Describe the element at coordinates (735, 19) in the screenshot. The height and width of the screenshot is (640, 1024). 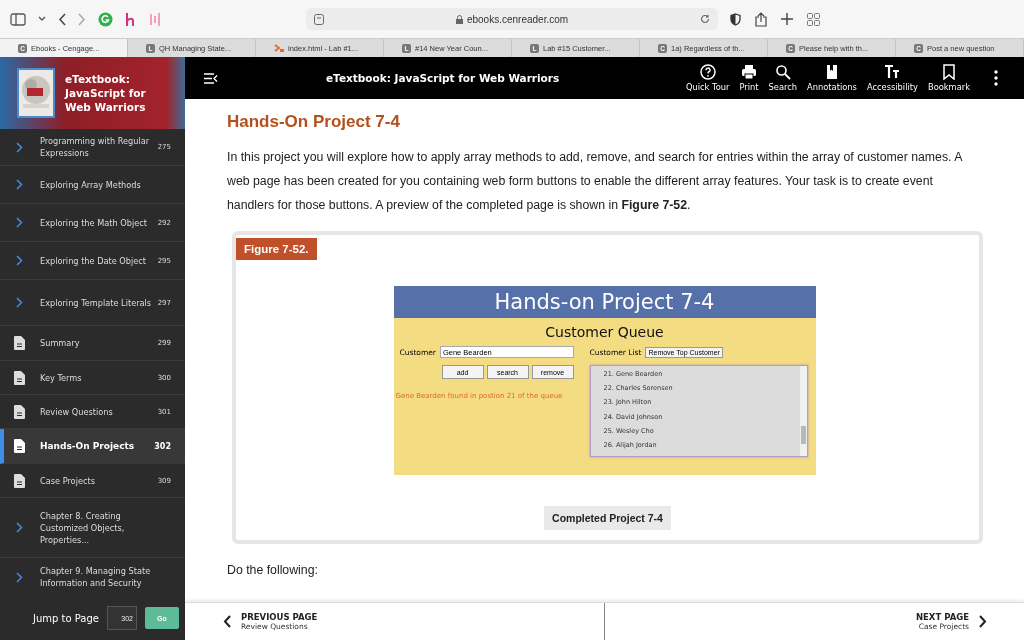
I see `shield-icon` at that location.